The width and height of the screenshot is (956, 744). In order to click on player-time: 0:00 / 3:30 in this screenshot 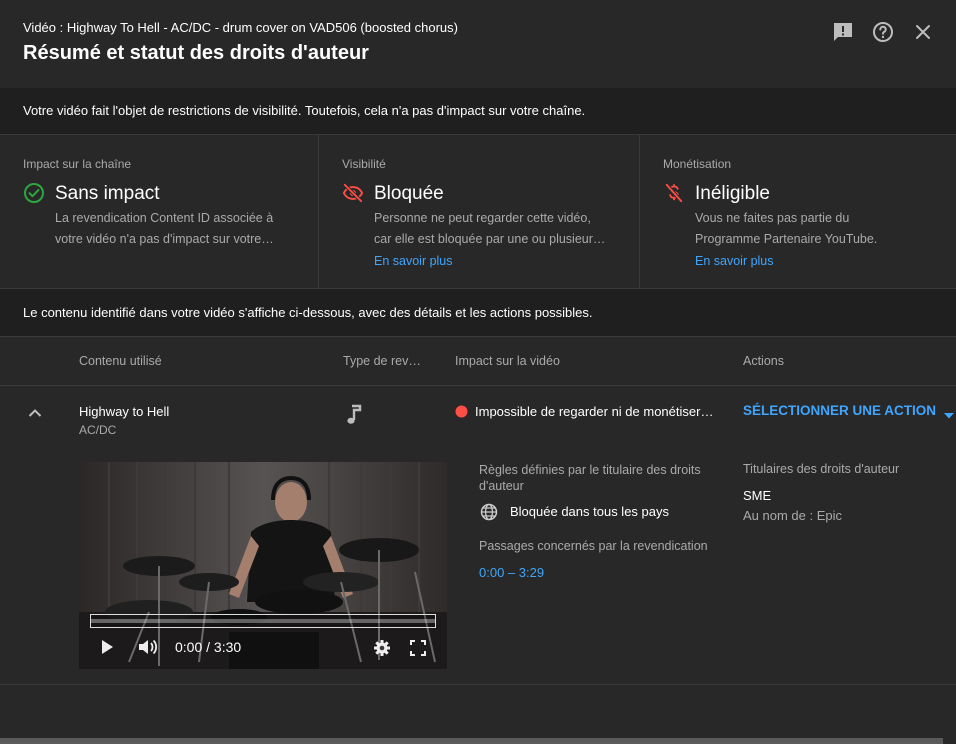, I will do `click(208, 647)`.